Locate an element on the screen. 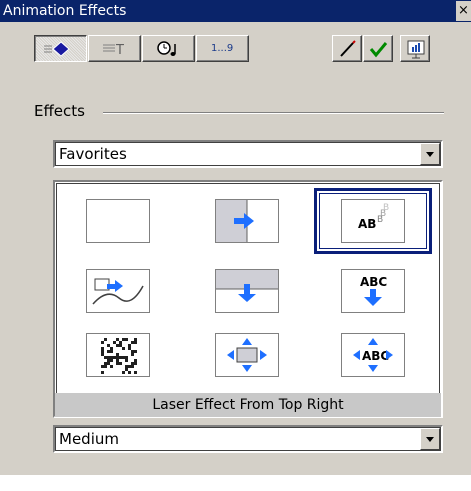 The width and height of the screenshot is (471, 491). dissolve-icon is located at coordinates (119, 356).